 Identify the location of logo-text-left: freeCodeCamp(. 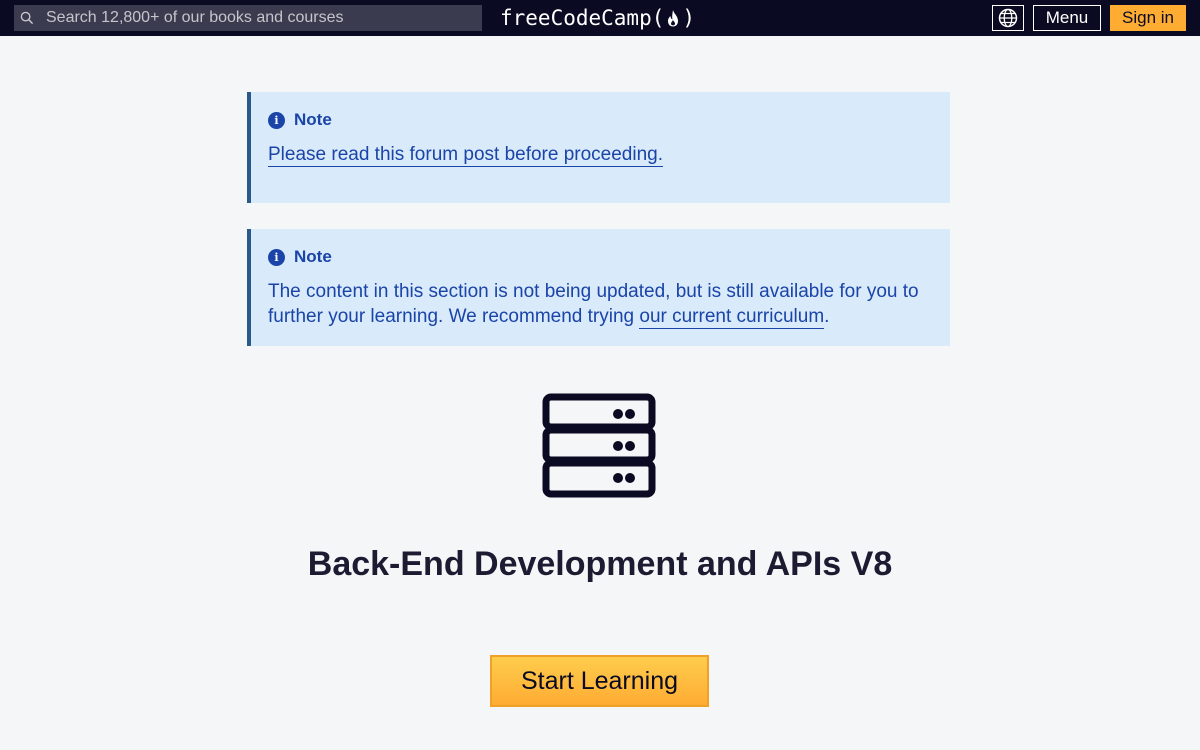
(582, 18).